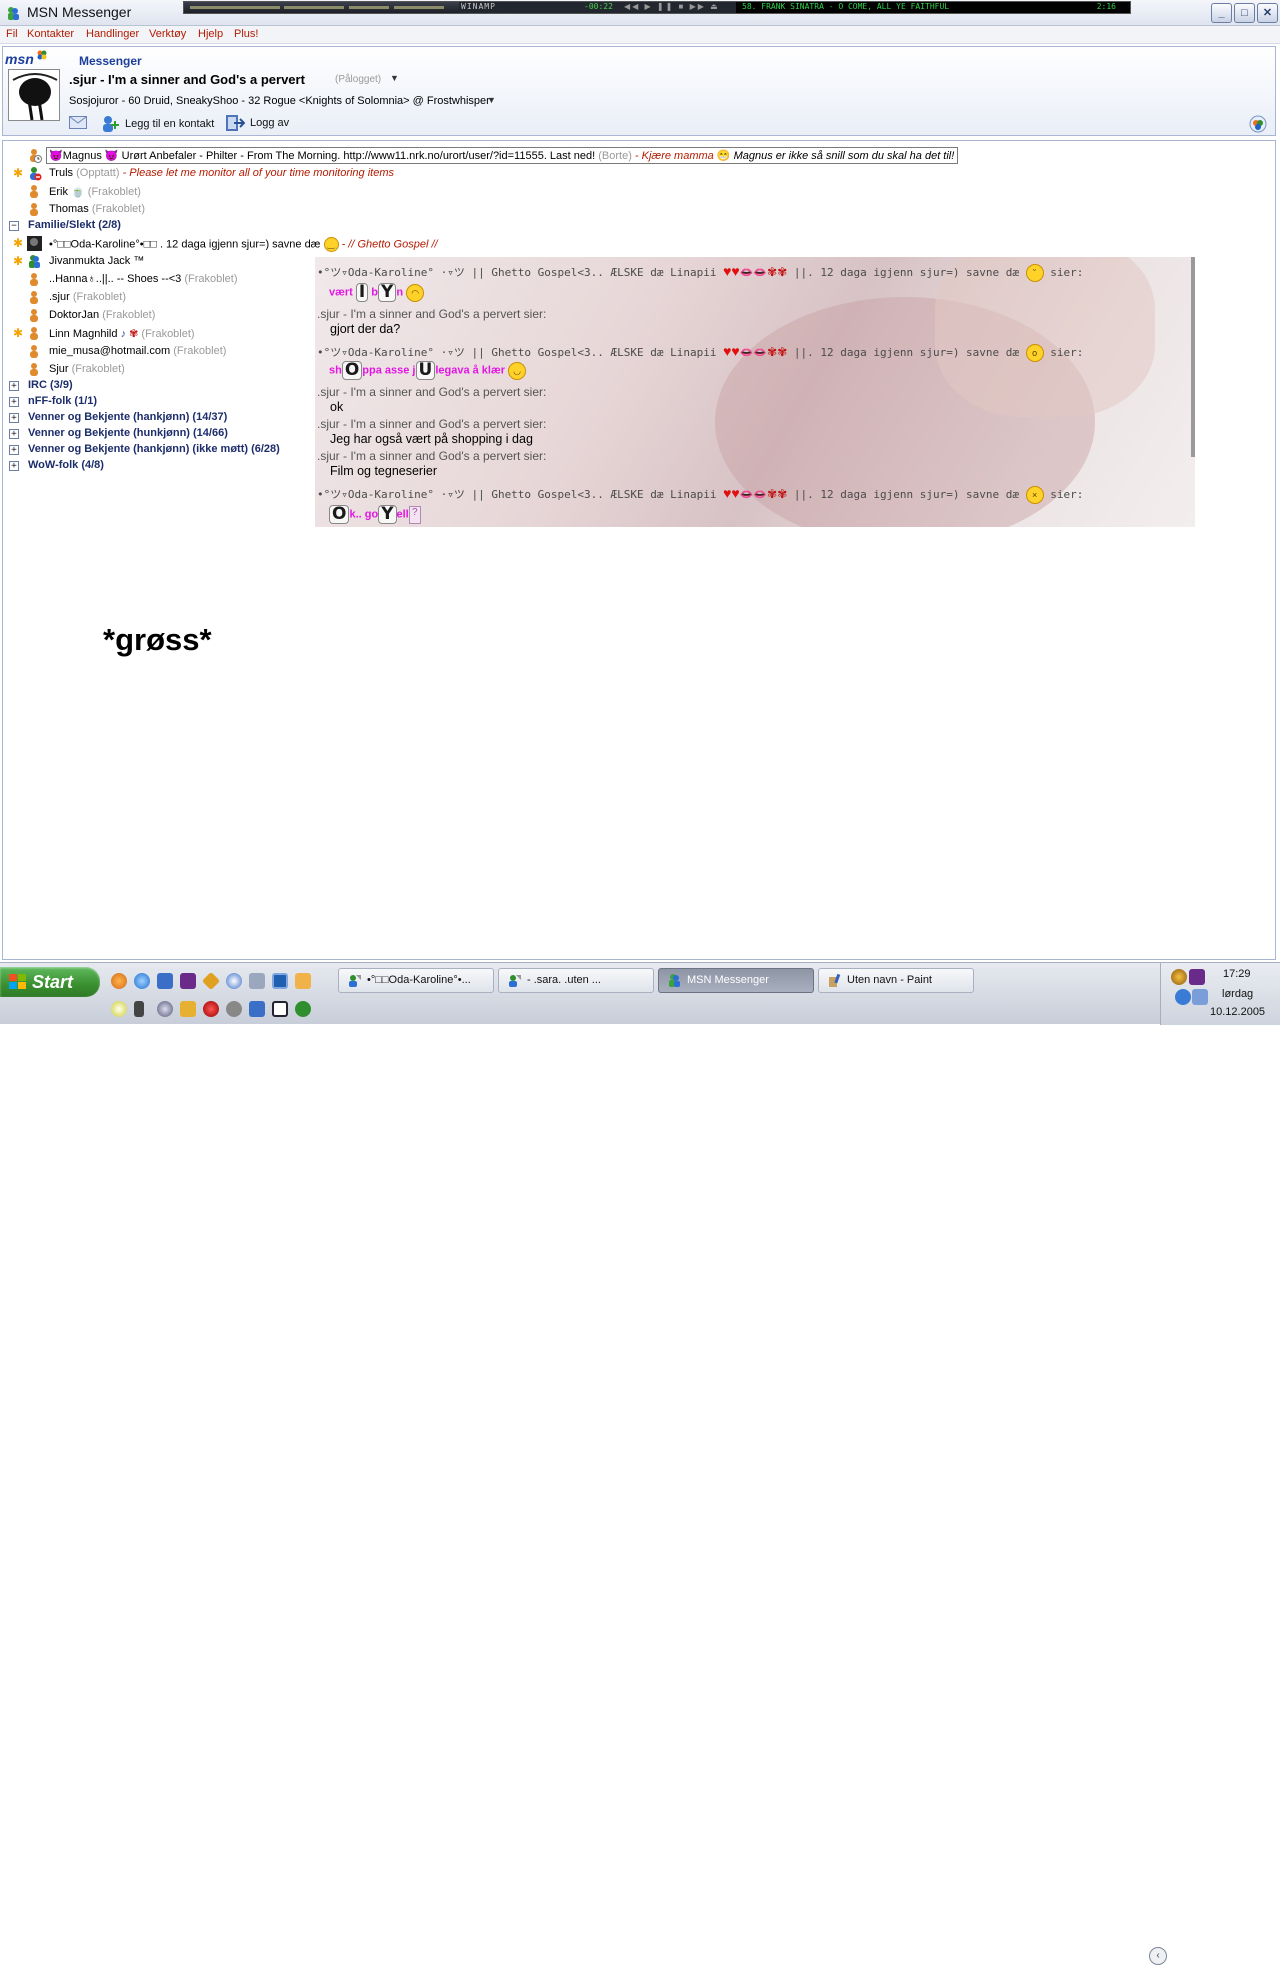  What do you see at coordinates (169, 124) in the screenshot?
I see `add-contact-link: Legg til en kontakt` at bounding box center [169, 124].